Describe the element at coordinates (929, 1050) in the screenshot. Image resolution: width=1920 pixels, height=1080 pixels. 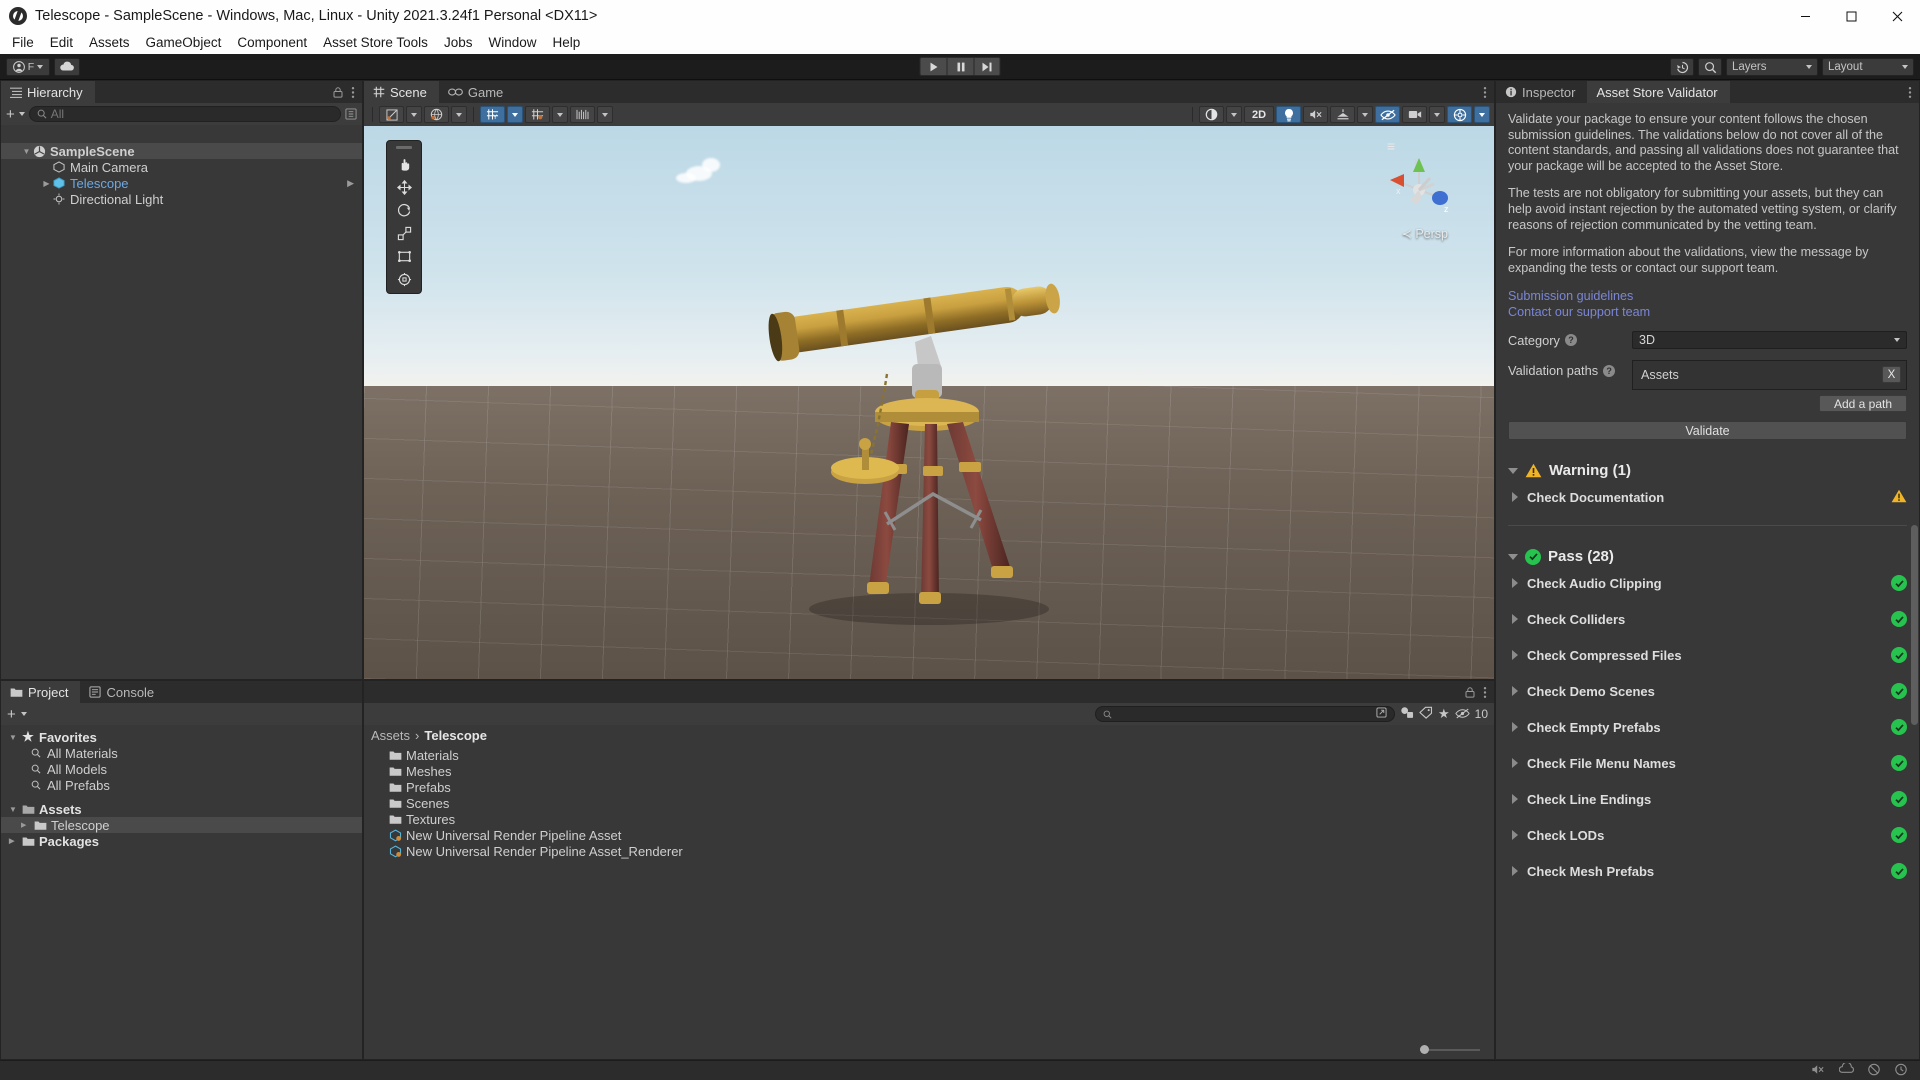
I see `thumbnail-size-slider` at that location.